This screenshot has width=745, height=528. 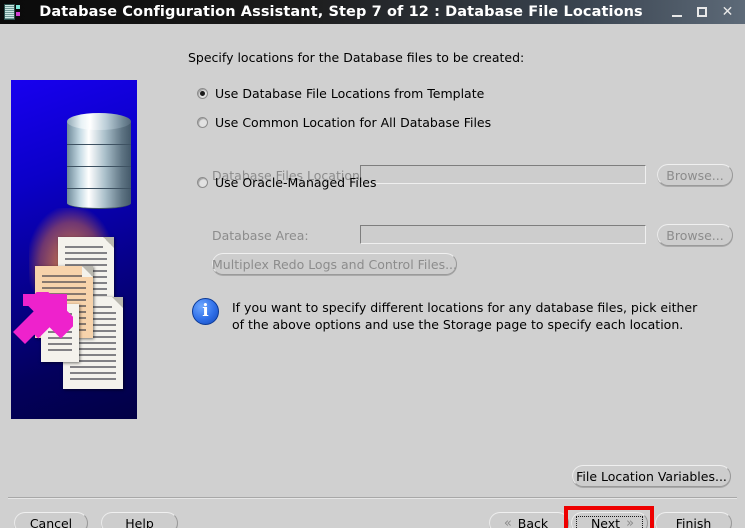 I want to click on back-button: « Back, so click(x=529, y=520).